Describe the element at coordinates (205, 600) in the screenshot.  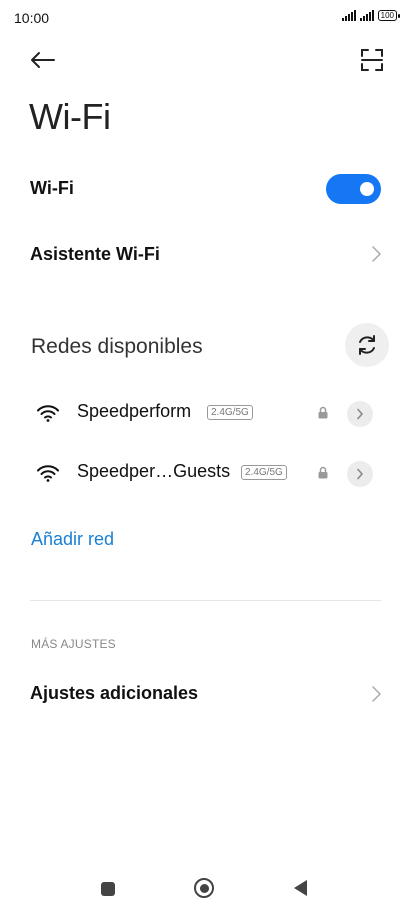
I see `divider` at that location.